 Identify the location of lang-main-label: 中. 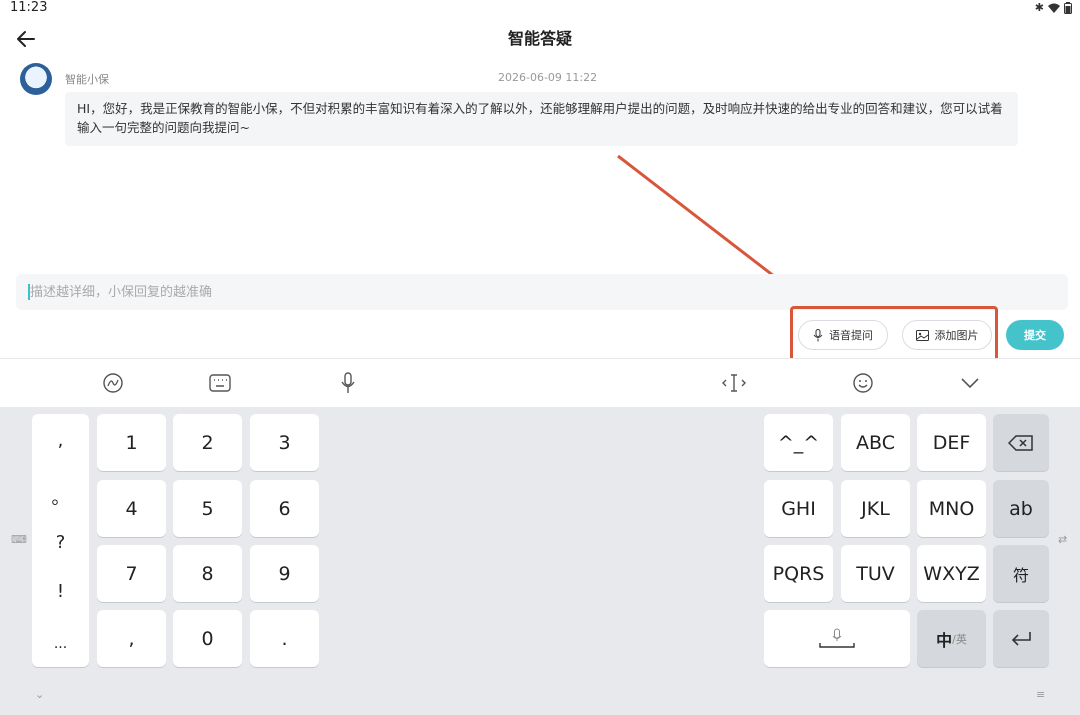
(944, 640).